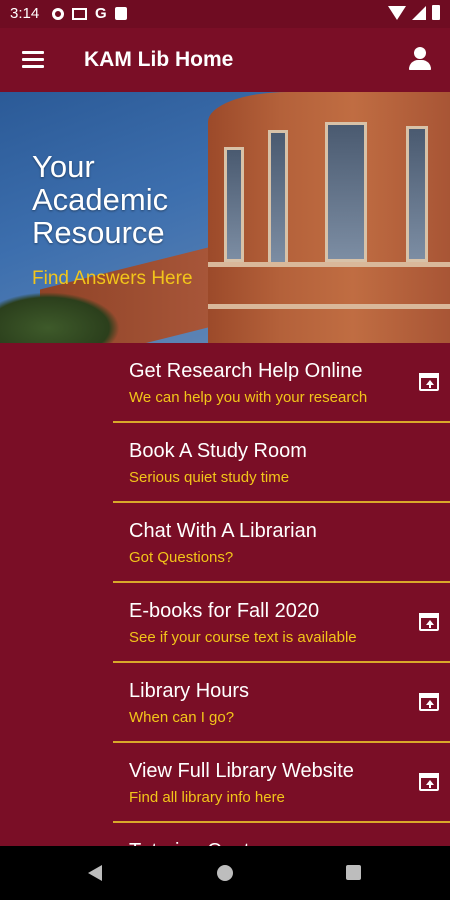 The image size is (450, 900). Describe the element at coordinates (33, 60) in the screenshot. I see `menu-icon` at that location.